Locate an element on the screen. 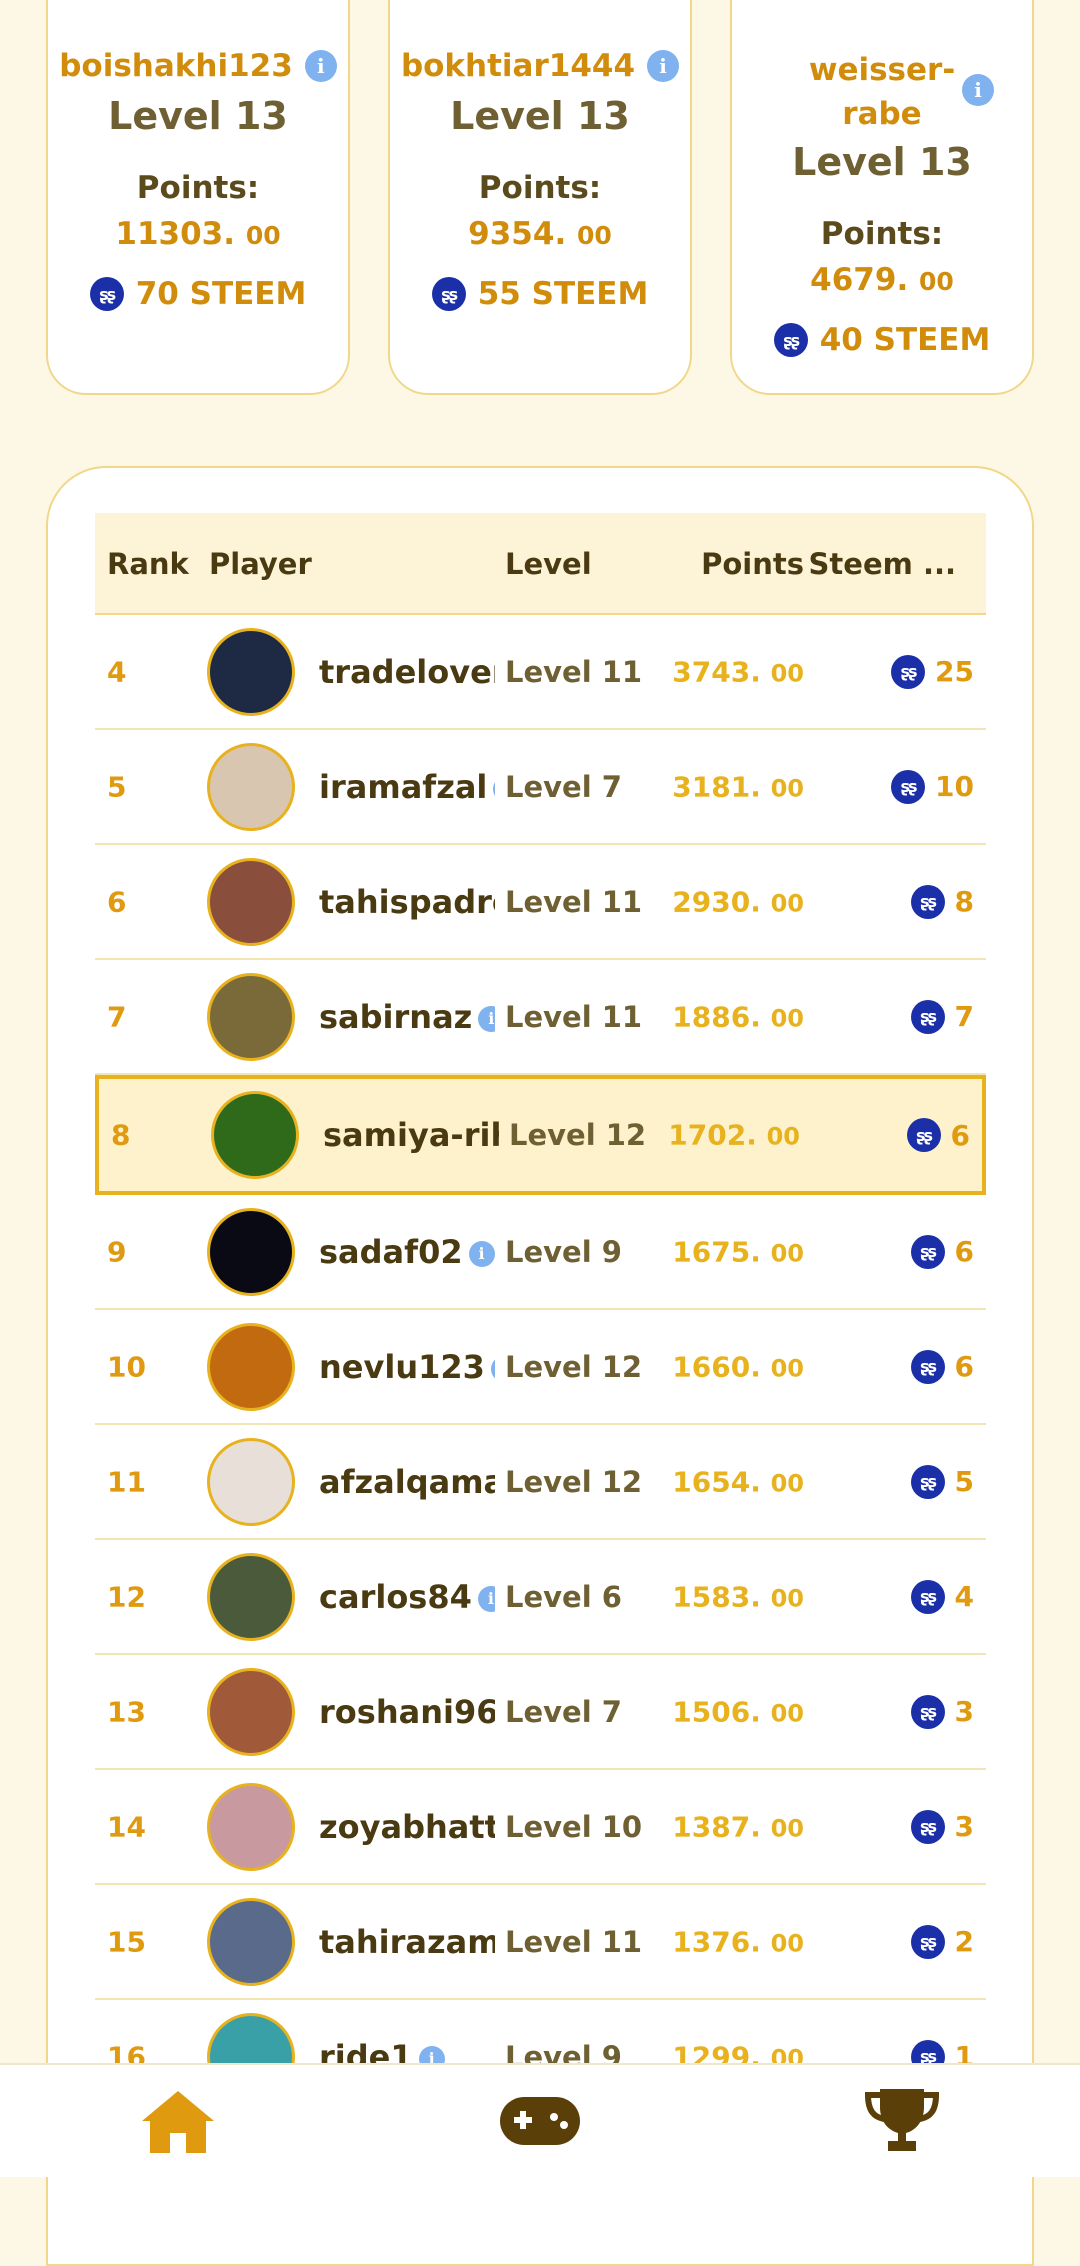 The image size is (1080, 2266). player-name: samiya-rihi is located at coordinates (411, 1135).